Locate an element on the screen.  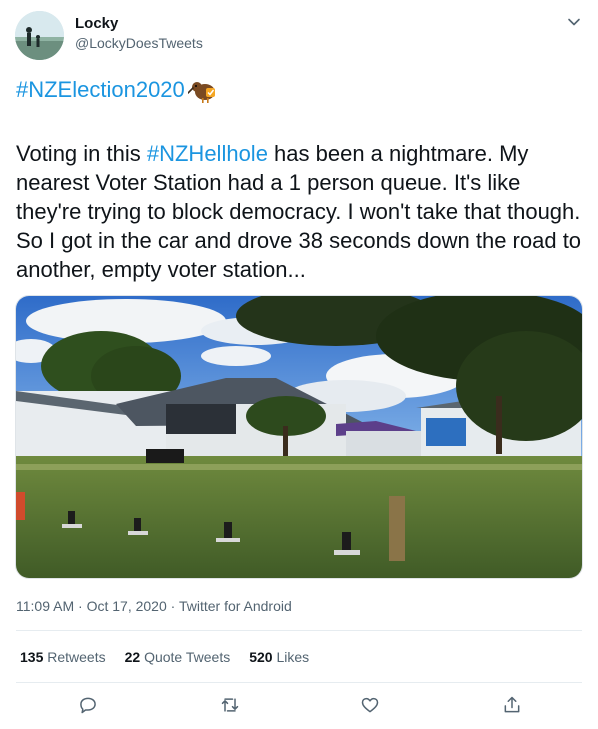
tweet-time: 11:09 AM is located at coordinates (45, 606).